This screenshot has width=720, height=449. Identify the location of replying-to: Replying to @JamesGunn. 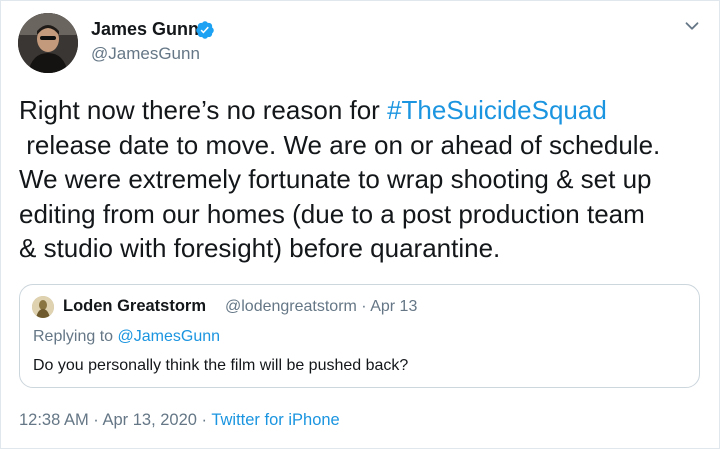
(126, 337).